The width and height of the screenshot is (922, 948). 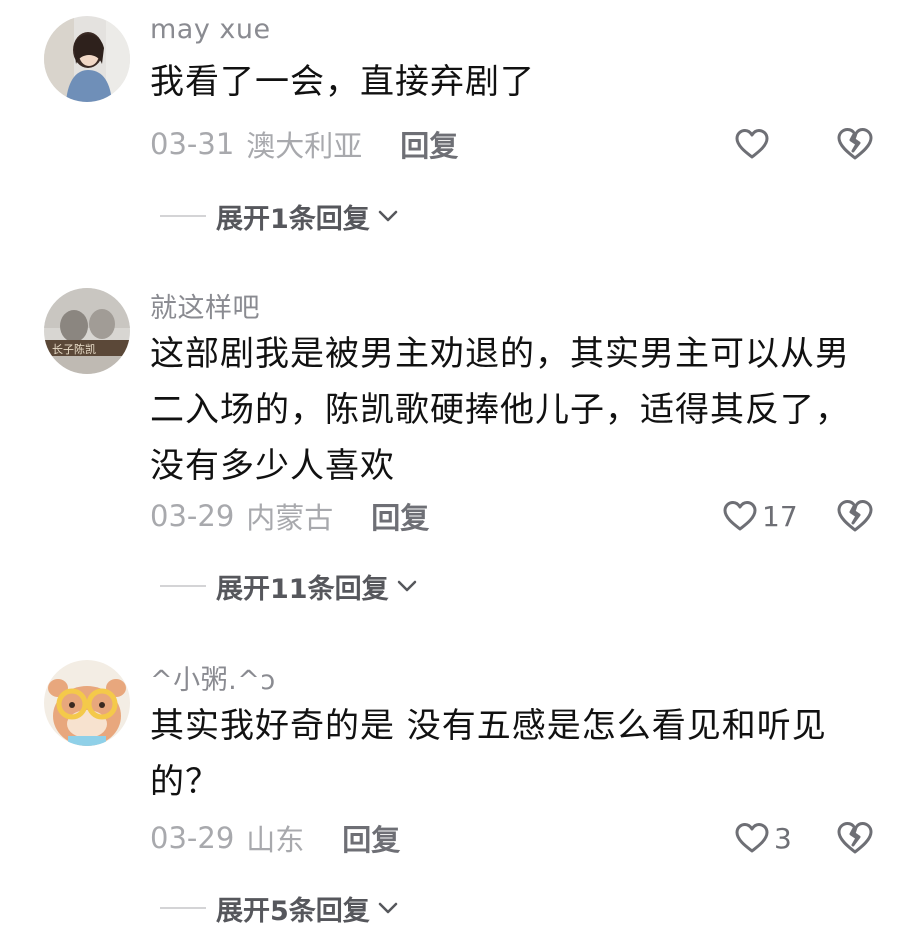 I want to click on expand-replies-label: 展开11条回复, so click(x=302, y=589).